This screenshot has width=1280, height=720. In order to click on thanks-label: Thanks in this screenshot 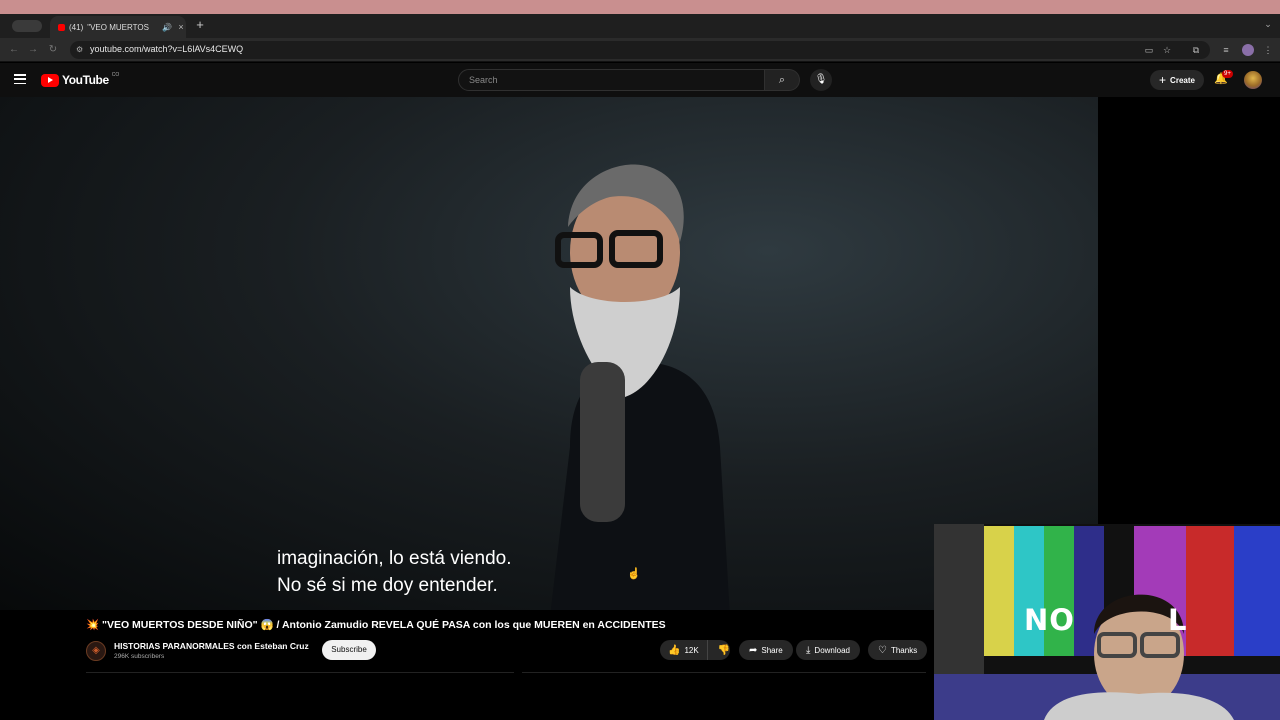, I will do `click(904, 650)`.